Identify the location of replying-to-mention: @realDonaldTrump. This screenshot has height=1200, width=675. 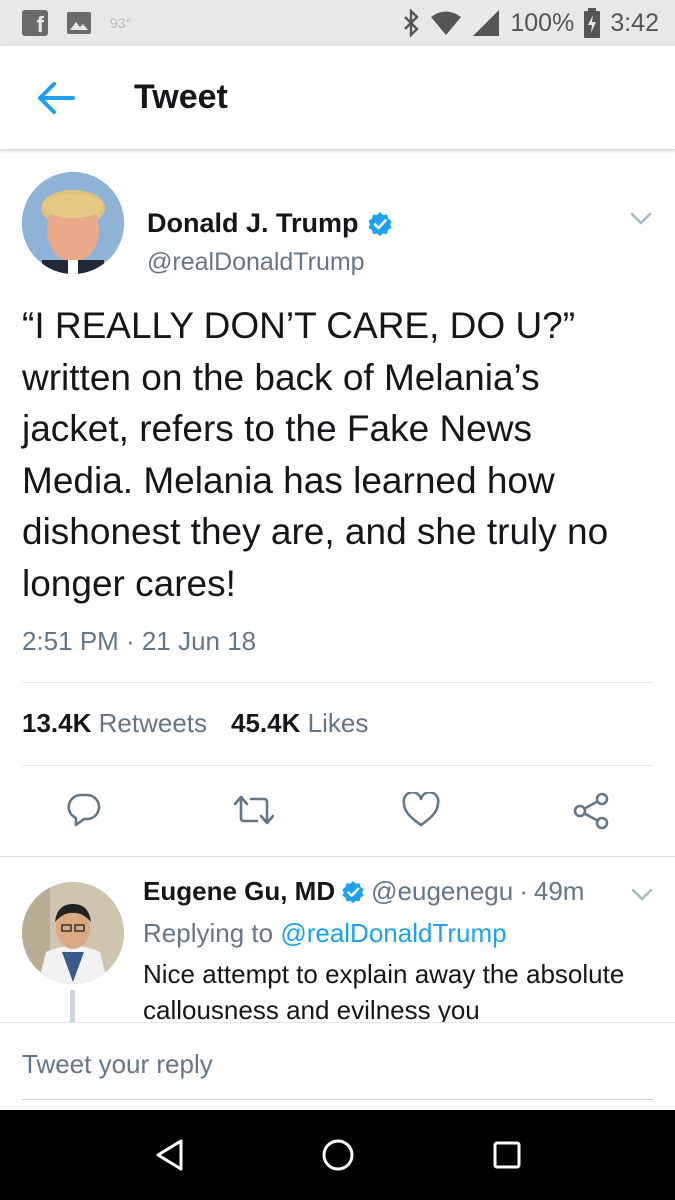
(393, 933).